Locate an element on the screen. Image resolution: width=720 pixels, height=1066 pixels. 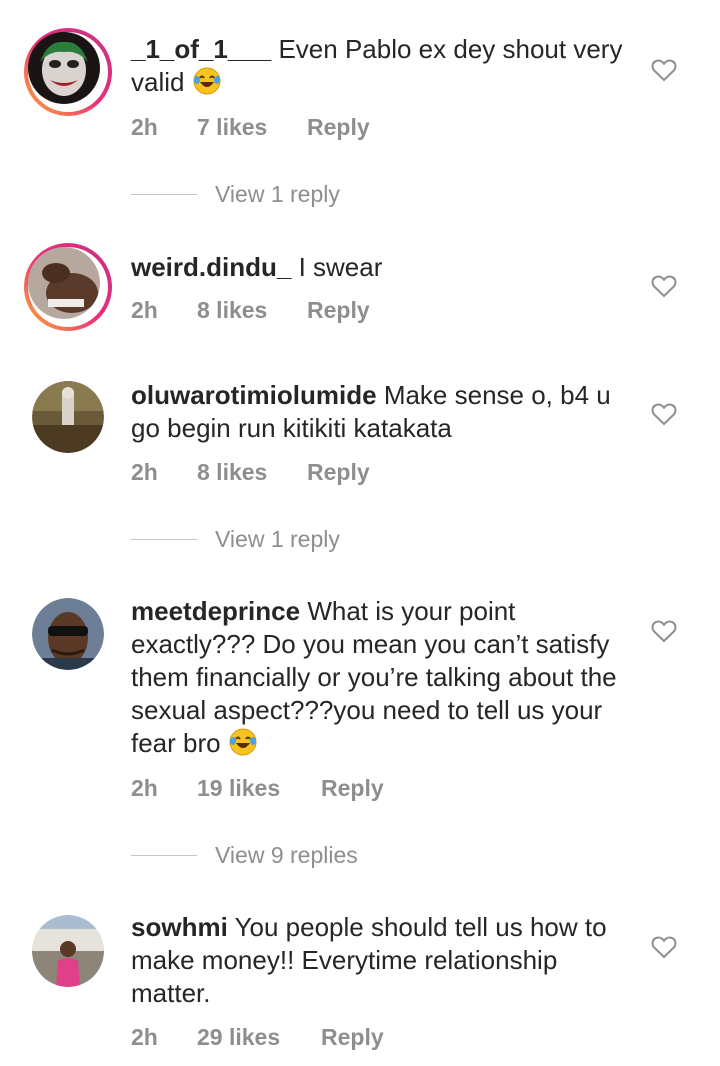
comment-meta: 2h 7 likes Reply is located at coordinates (250, 127).